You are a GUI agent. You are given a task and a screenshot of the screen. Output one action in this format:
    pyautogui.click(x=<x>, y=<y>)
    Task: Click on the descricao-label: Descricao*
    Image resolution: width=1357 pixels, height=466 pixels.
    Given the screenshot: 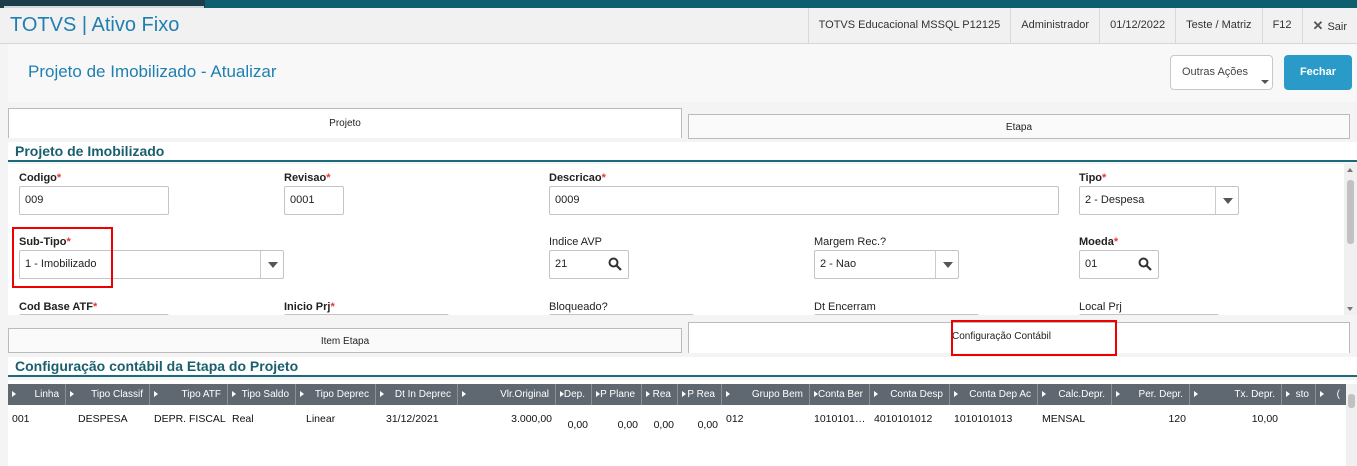 What is the action you would take?
    pyautogui.click(x=577, y=178)
    